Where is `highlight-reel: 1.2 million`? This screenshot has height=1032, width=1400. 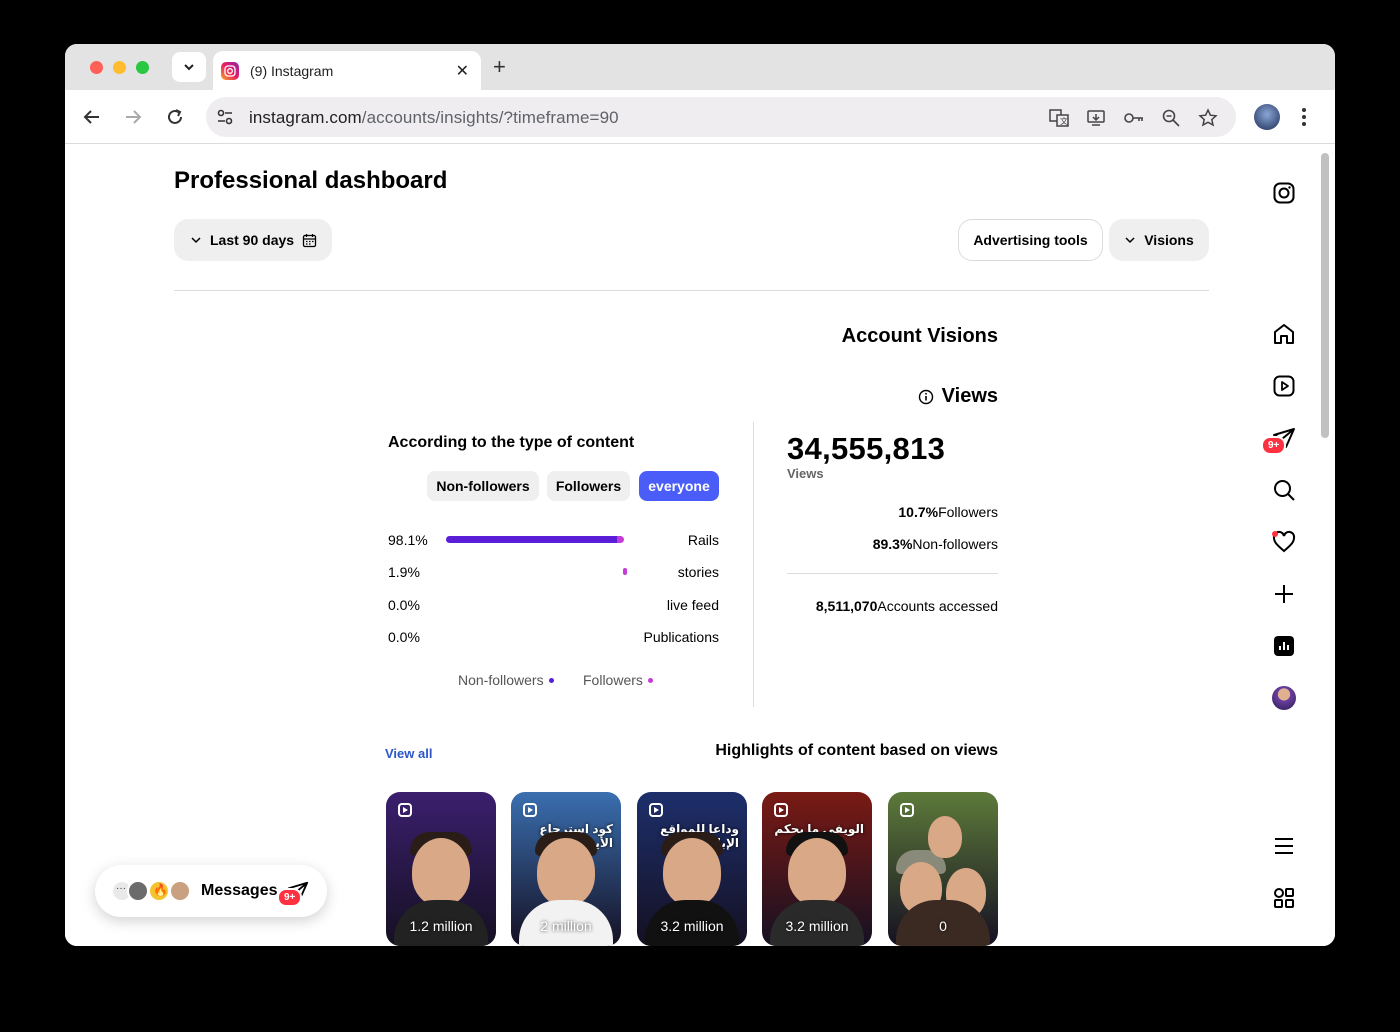
highlight-reel: 1.2 million is located at coordinates (441, 869).